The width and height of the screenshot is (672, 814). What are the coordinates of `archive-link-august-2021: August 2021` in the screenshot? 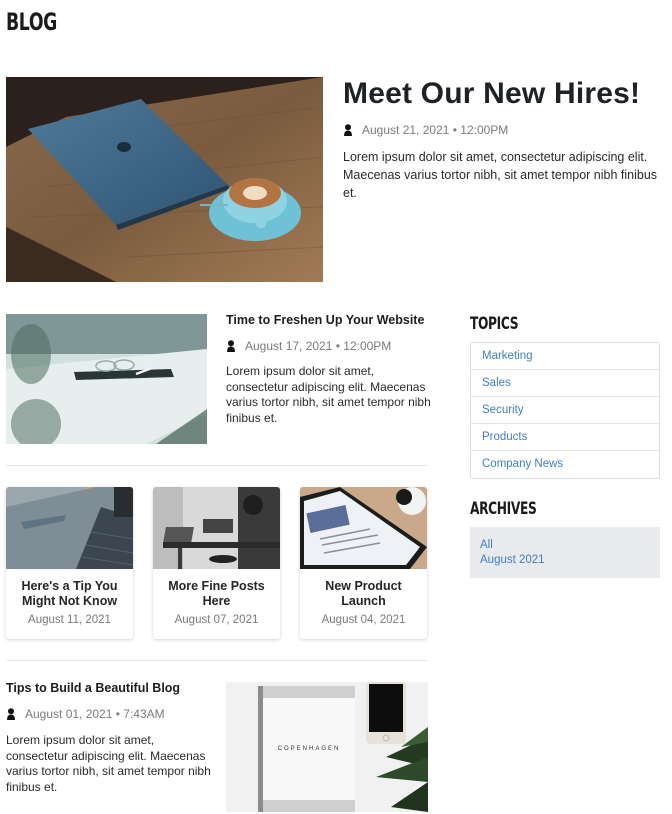 It's located at (565, 560).